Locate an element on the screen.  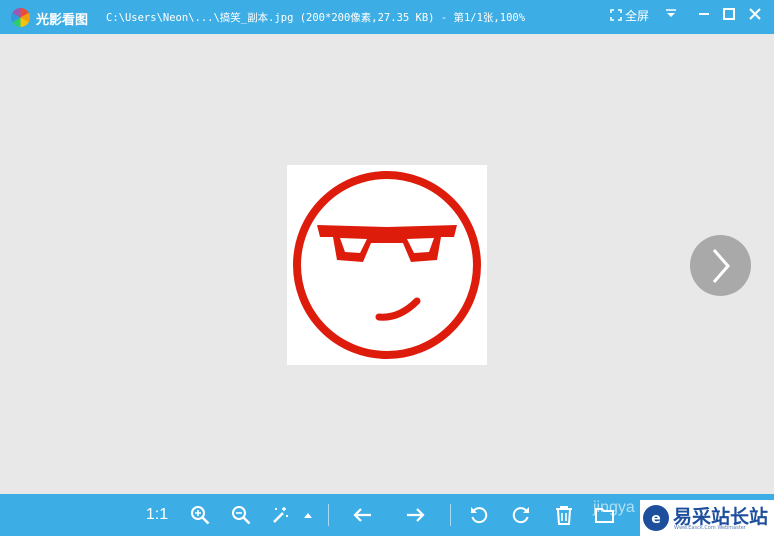
zoom-in-button is located at coordinates (200, 515).